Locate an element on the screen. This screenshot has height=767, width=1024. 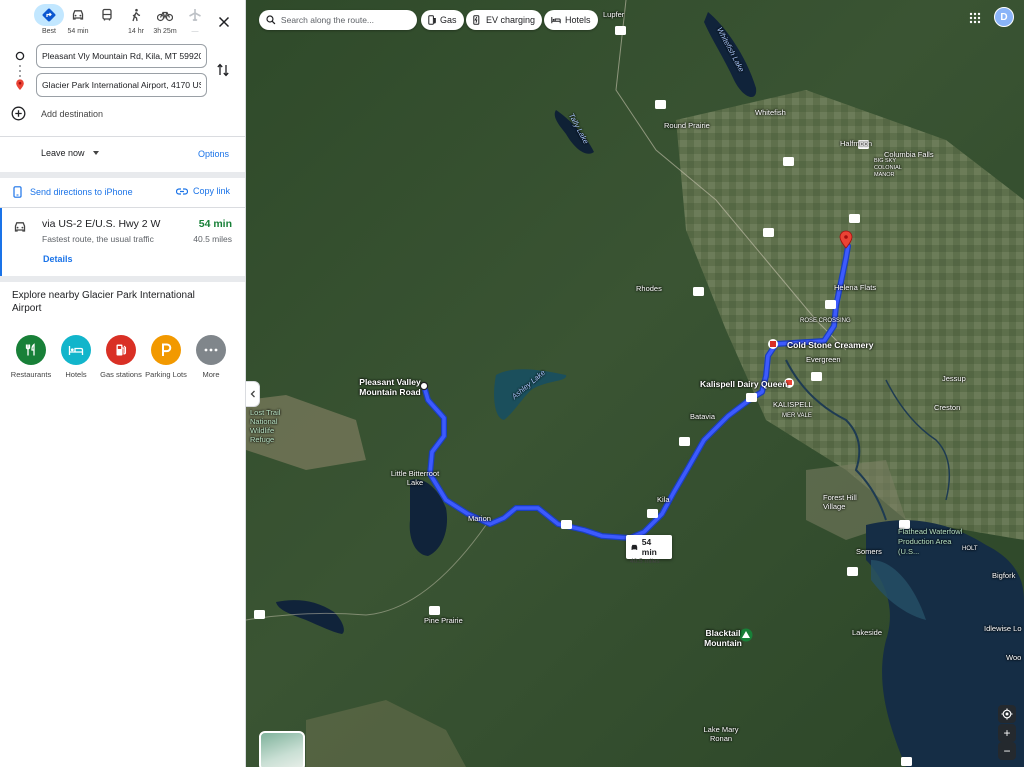
search-along-route-input is located at coordinates (345, 20).